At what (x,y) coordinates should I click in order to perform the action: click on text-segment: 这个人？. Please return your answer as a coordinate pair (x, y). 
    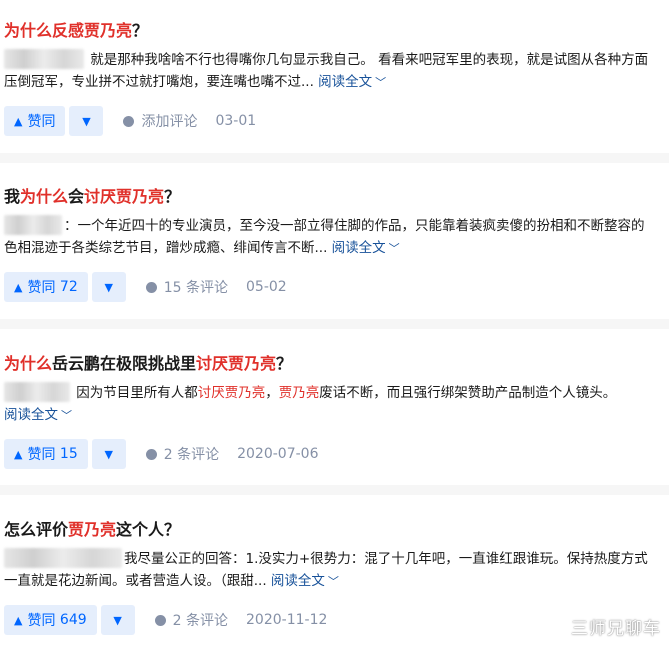
    Looking at the image, I should click on (148, 529).